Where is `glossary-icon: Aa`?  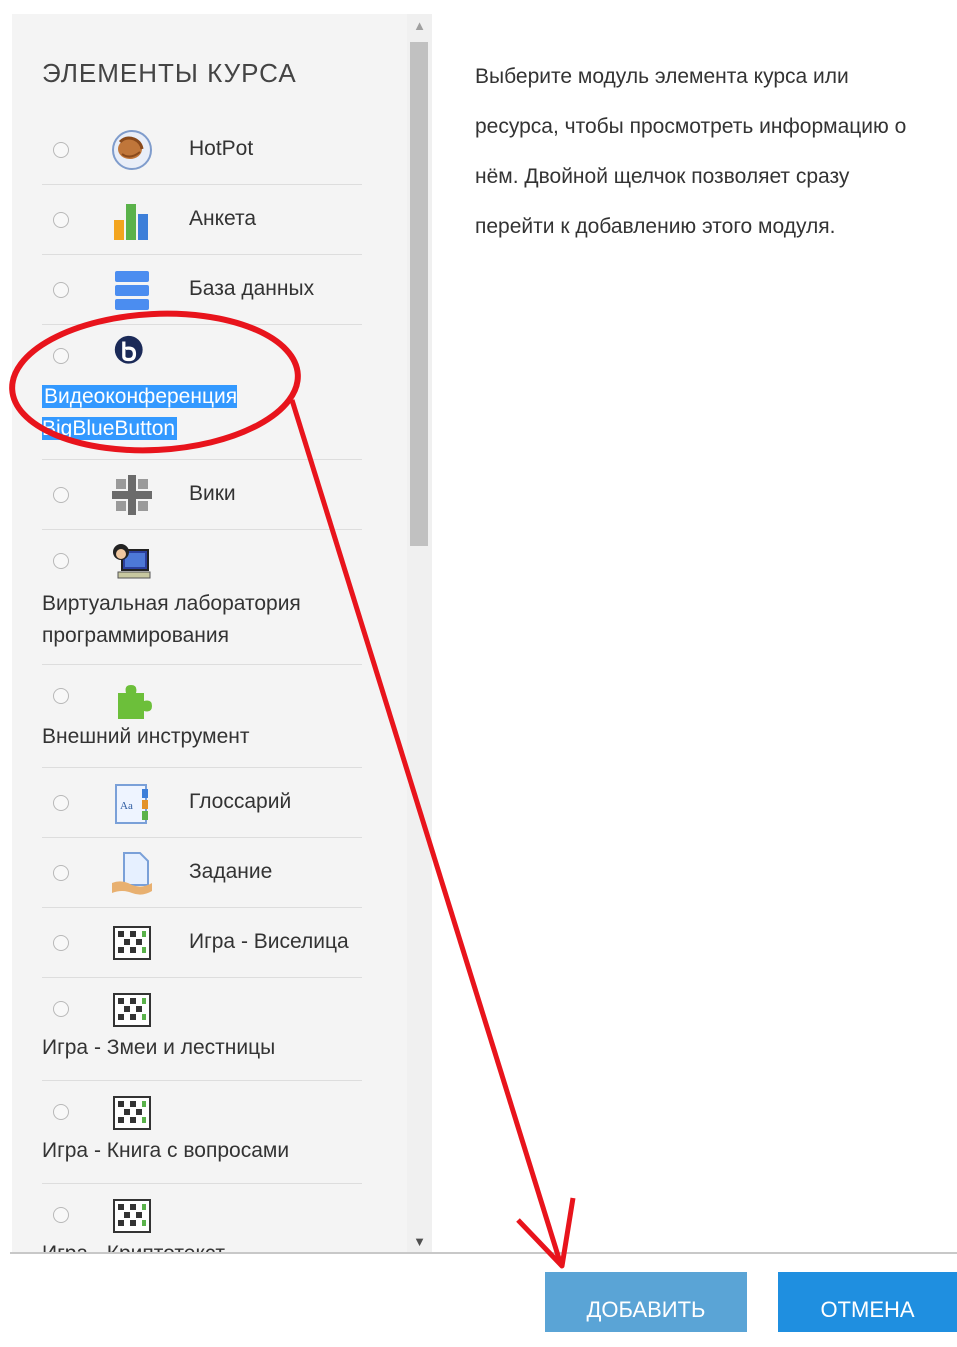
glossary-icon: Aa is located at coordinates (131, 804).